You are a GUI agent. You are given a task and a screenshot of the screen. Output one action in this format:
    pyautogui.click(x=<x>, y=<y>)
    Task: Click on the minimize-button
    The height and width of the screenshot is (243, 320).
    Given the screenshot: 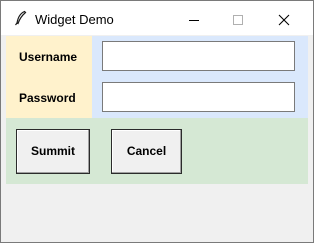 What is the action you would take?
    pyautogui.click(x=194, y=18)
    